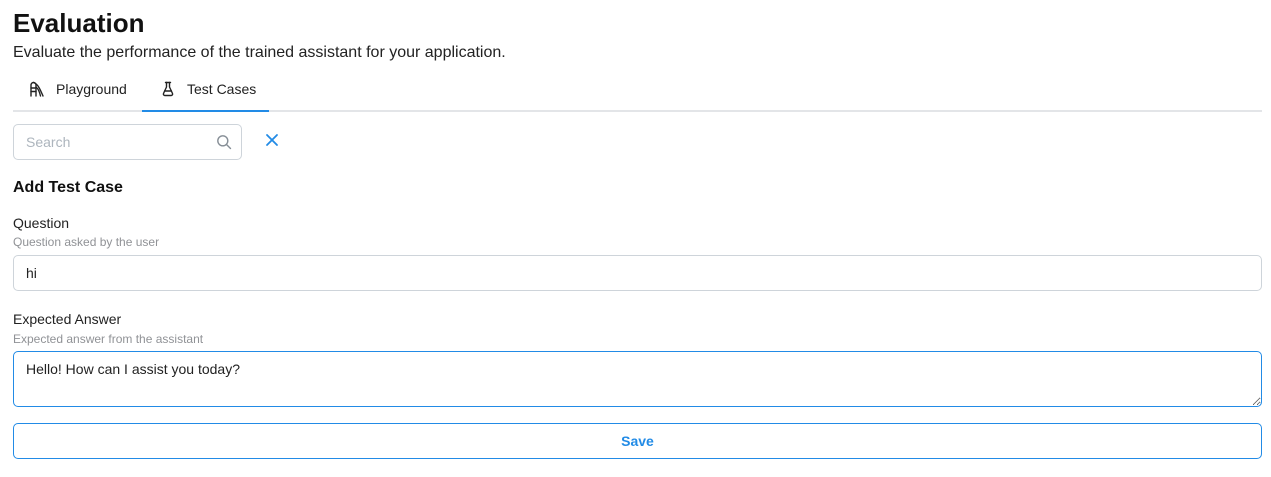  Describe the element at coordinates (91, 89) in the screenshot. I see `tab-playground-label: Playground` at that location.